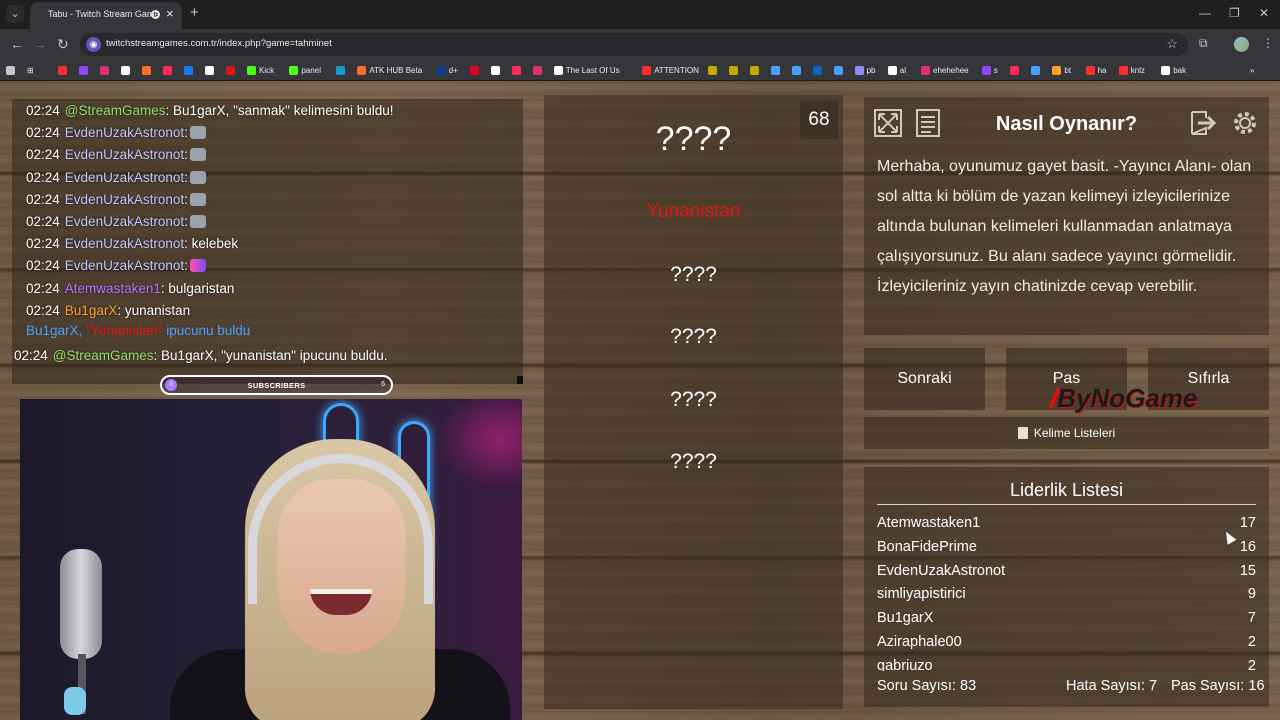  Describe the element at coordinates (989, 70) in the screenshot. I see `bookmark-item: s` at that location.